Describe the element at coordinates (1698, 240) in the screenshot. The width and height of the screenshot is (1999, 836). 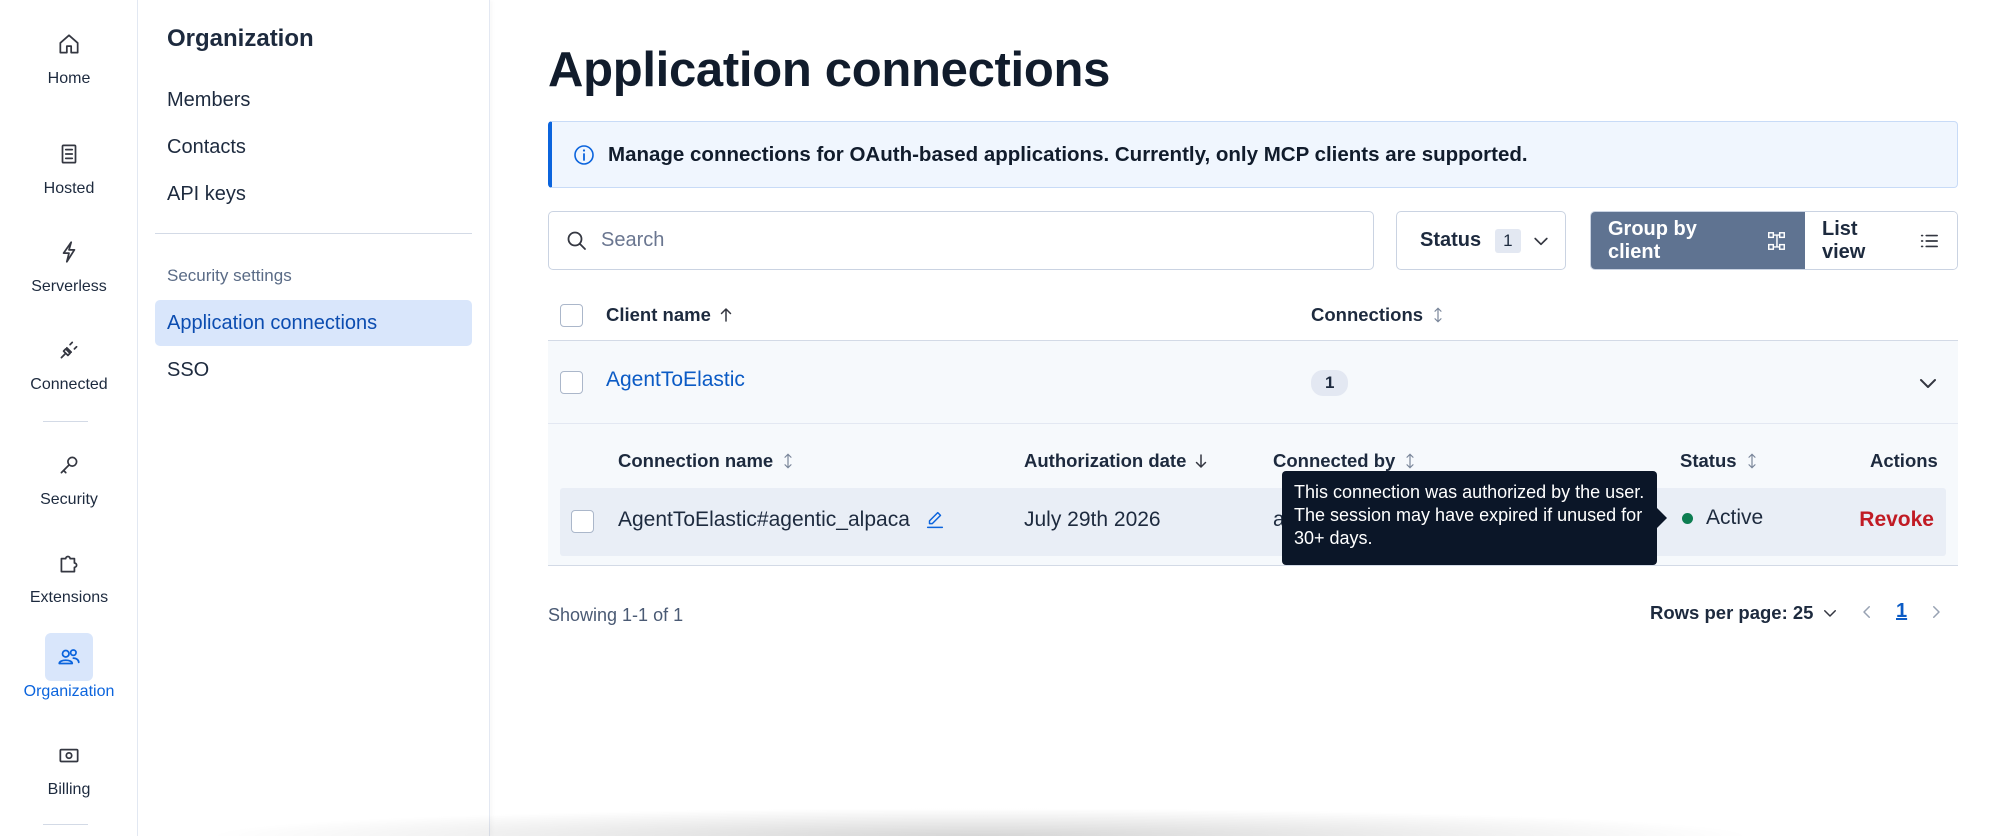
I see `group-by-client-button: Group by client` at that location.